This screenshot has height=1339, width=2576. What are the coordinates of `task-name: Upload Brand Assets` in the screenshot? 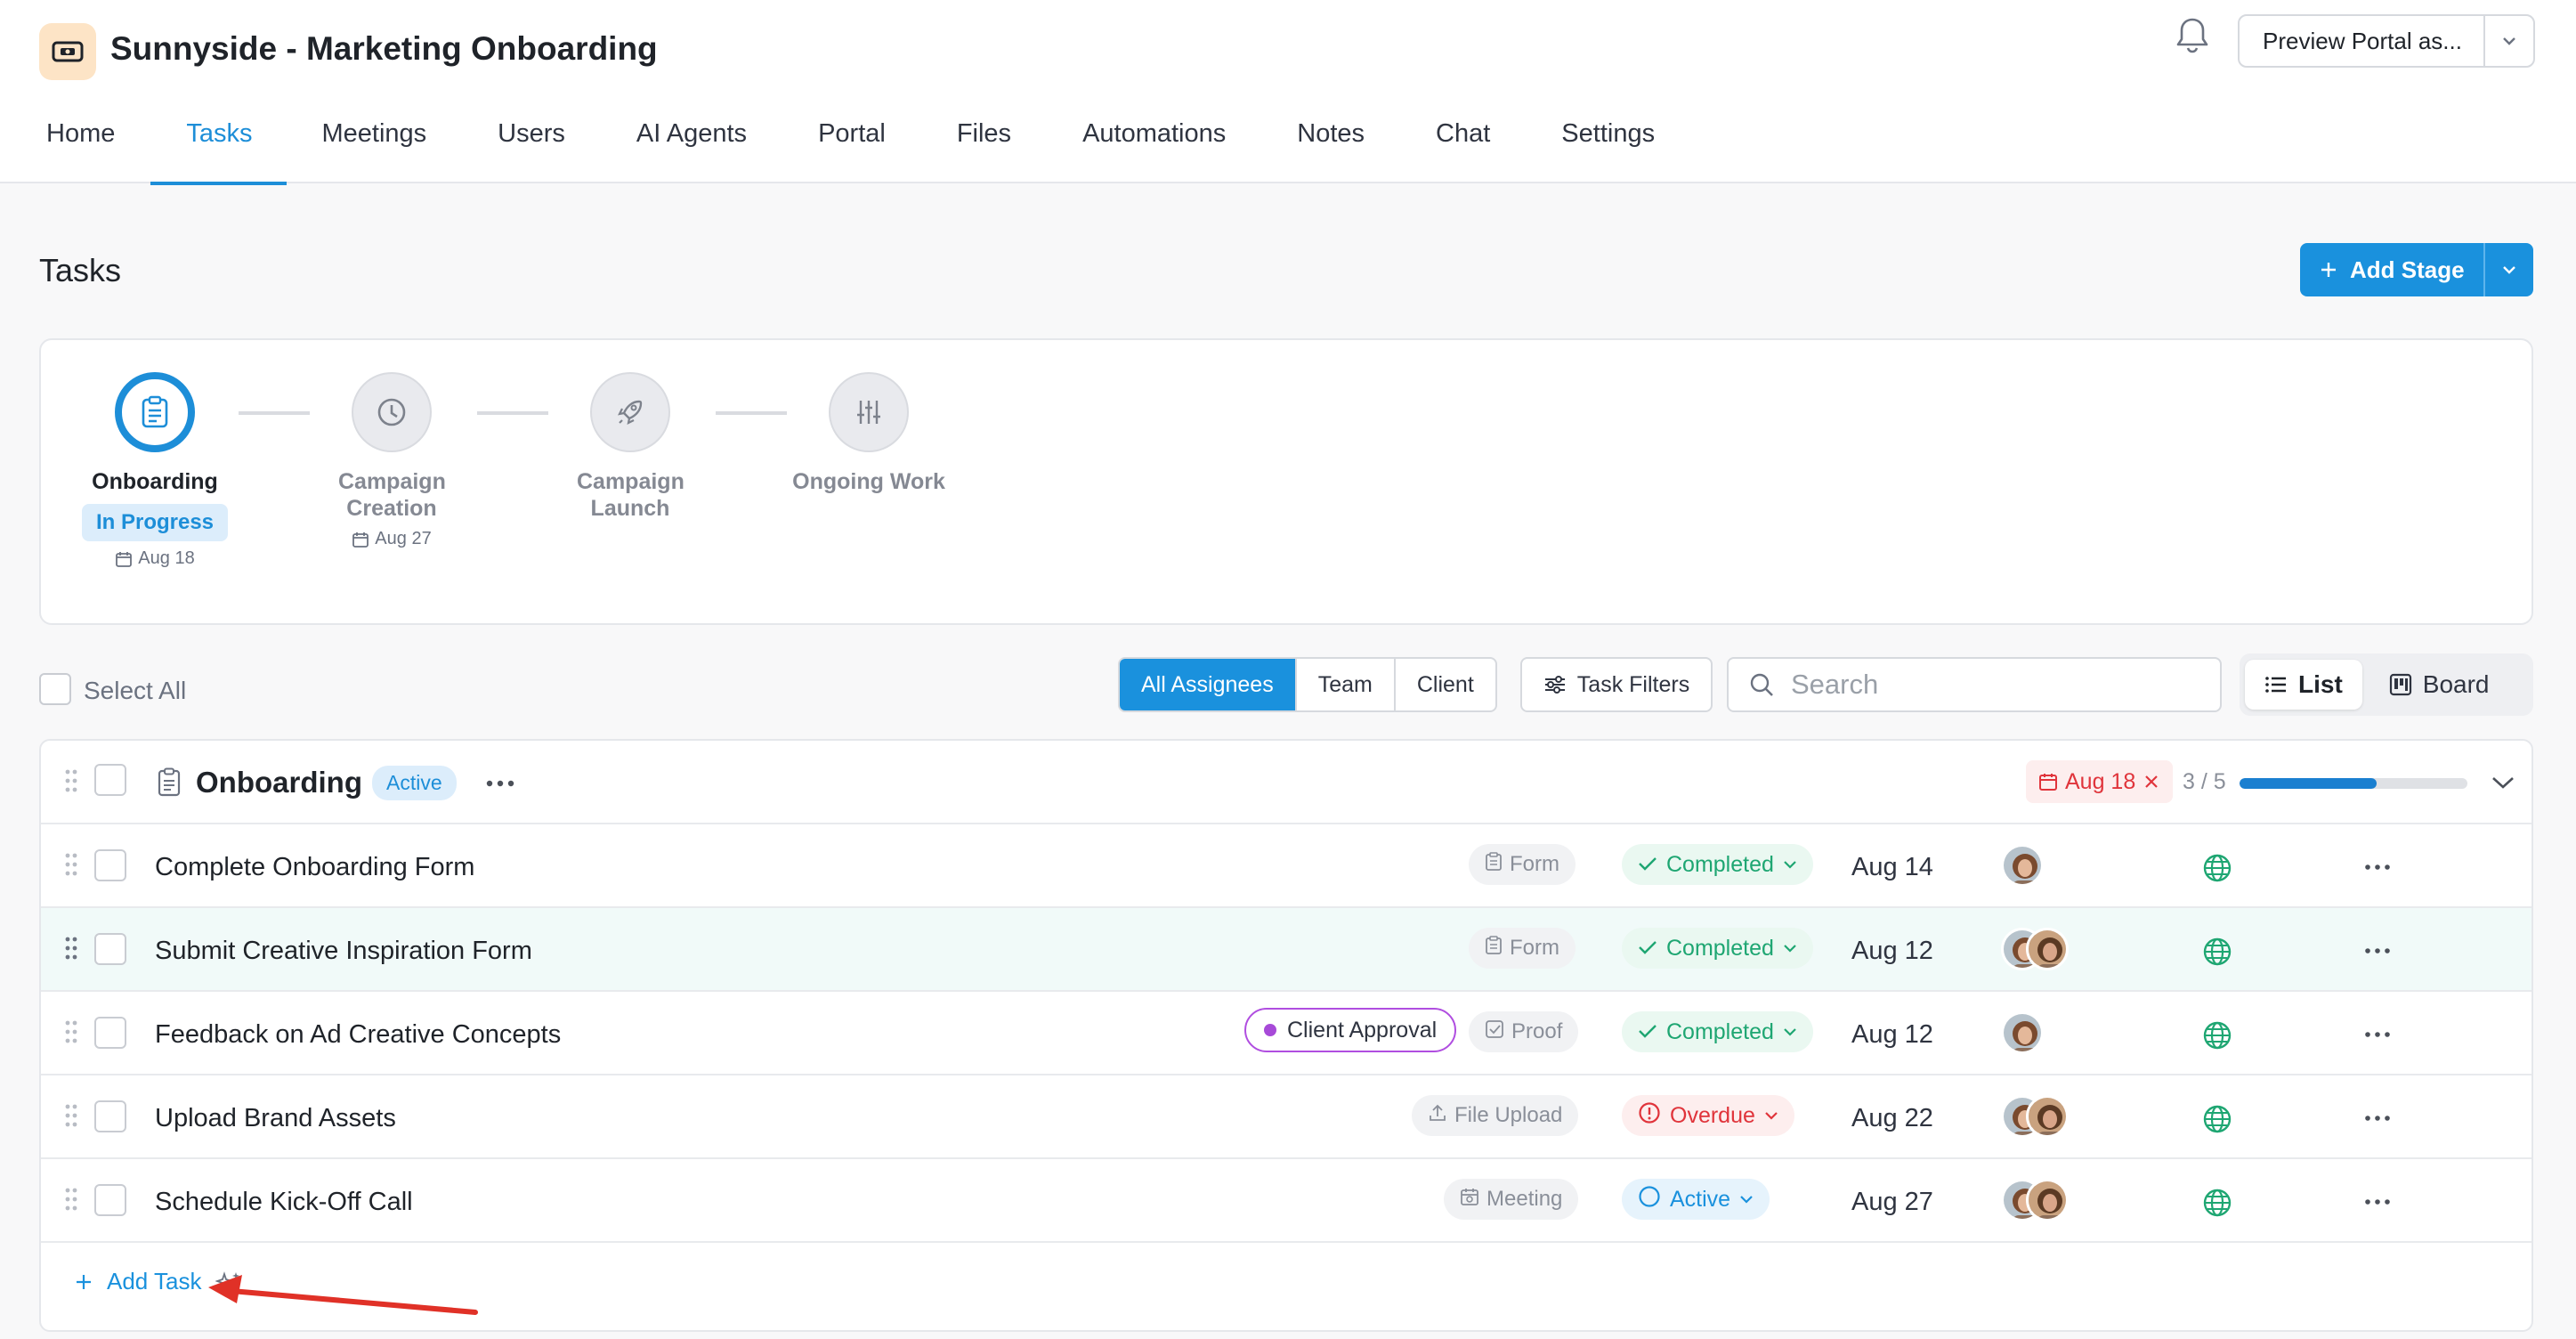 It's located at (275, 1118).